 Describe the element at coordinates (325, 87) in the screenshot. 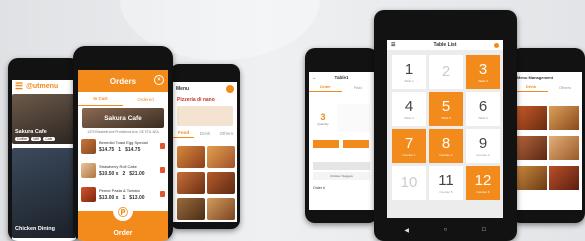

I see `tab-order: Order` at that location.